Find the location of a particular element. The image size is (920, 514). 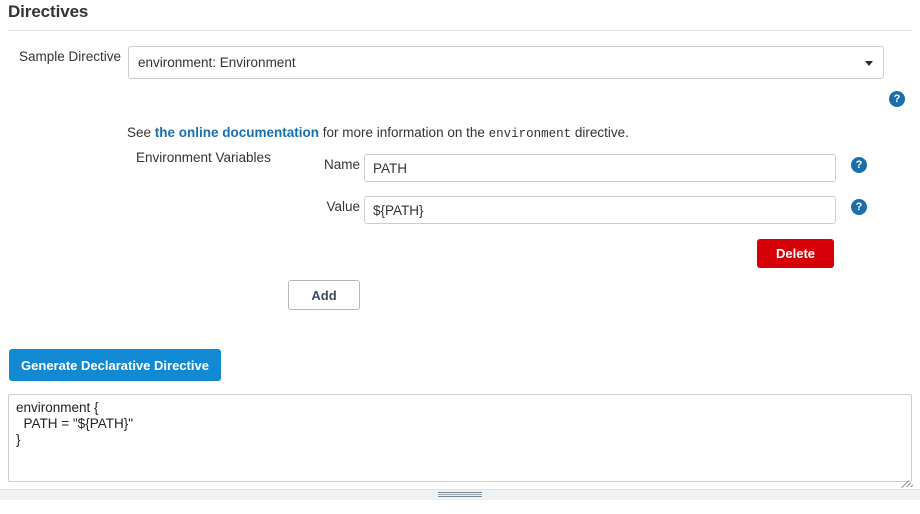

page-title: Directives is located at coordinates (48, 11).